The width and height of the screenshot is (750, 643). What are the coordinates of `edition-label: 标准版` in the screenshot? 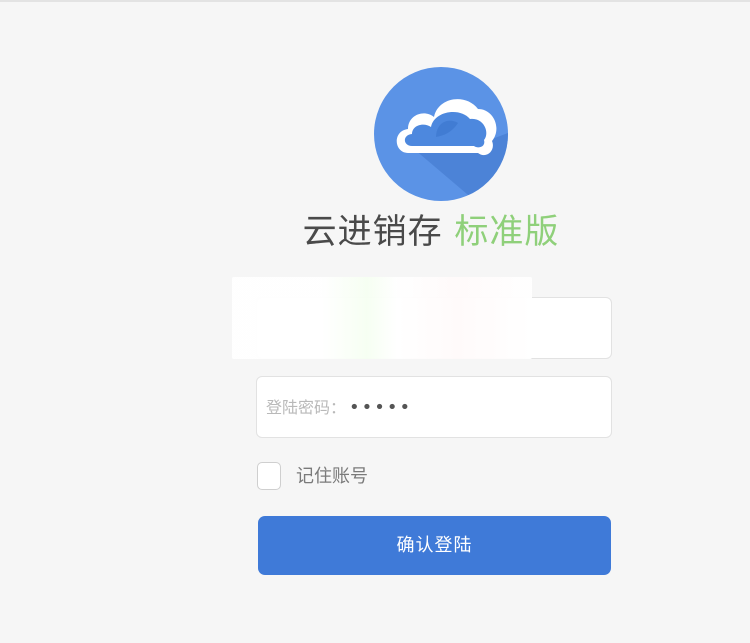 It's located at (507, 232).